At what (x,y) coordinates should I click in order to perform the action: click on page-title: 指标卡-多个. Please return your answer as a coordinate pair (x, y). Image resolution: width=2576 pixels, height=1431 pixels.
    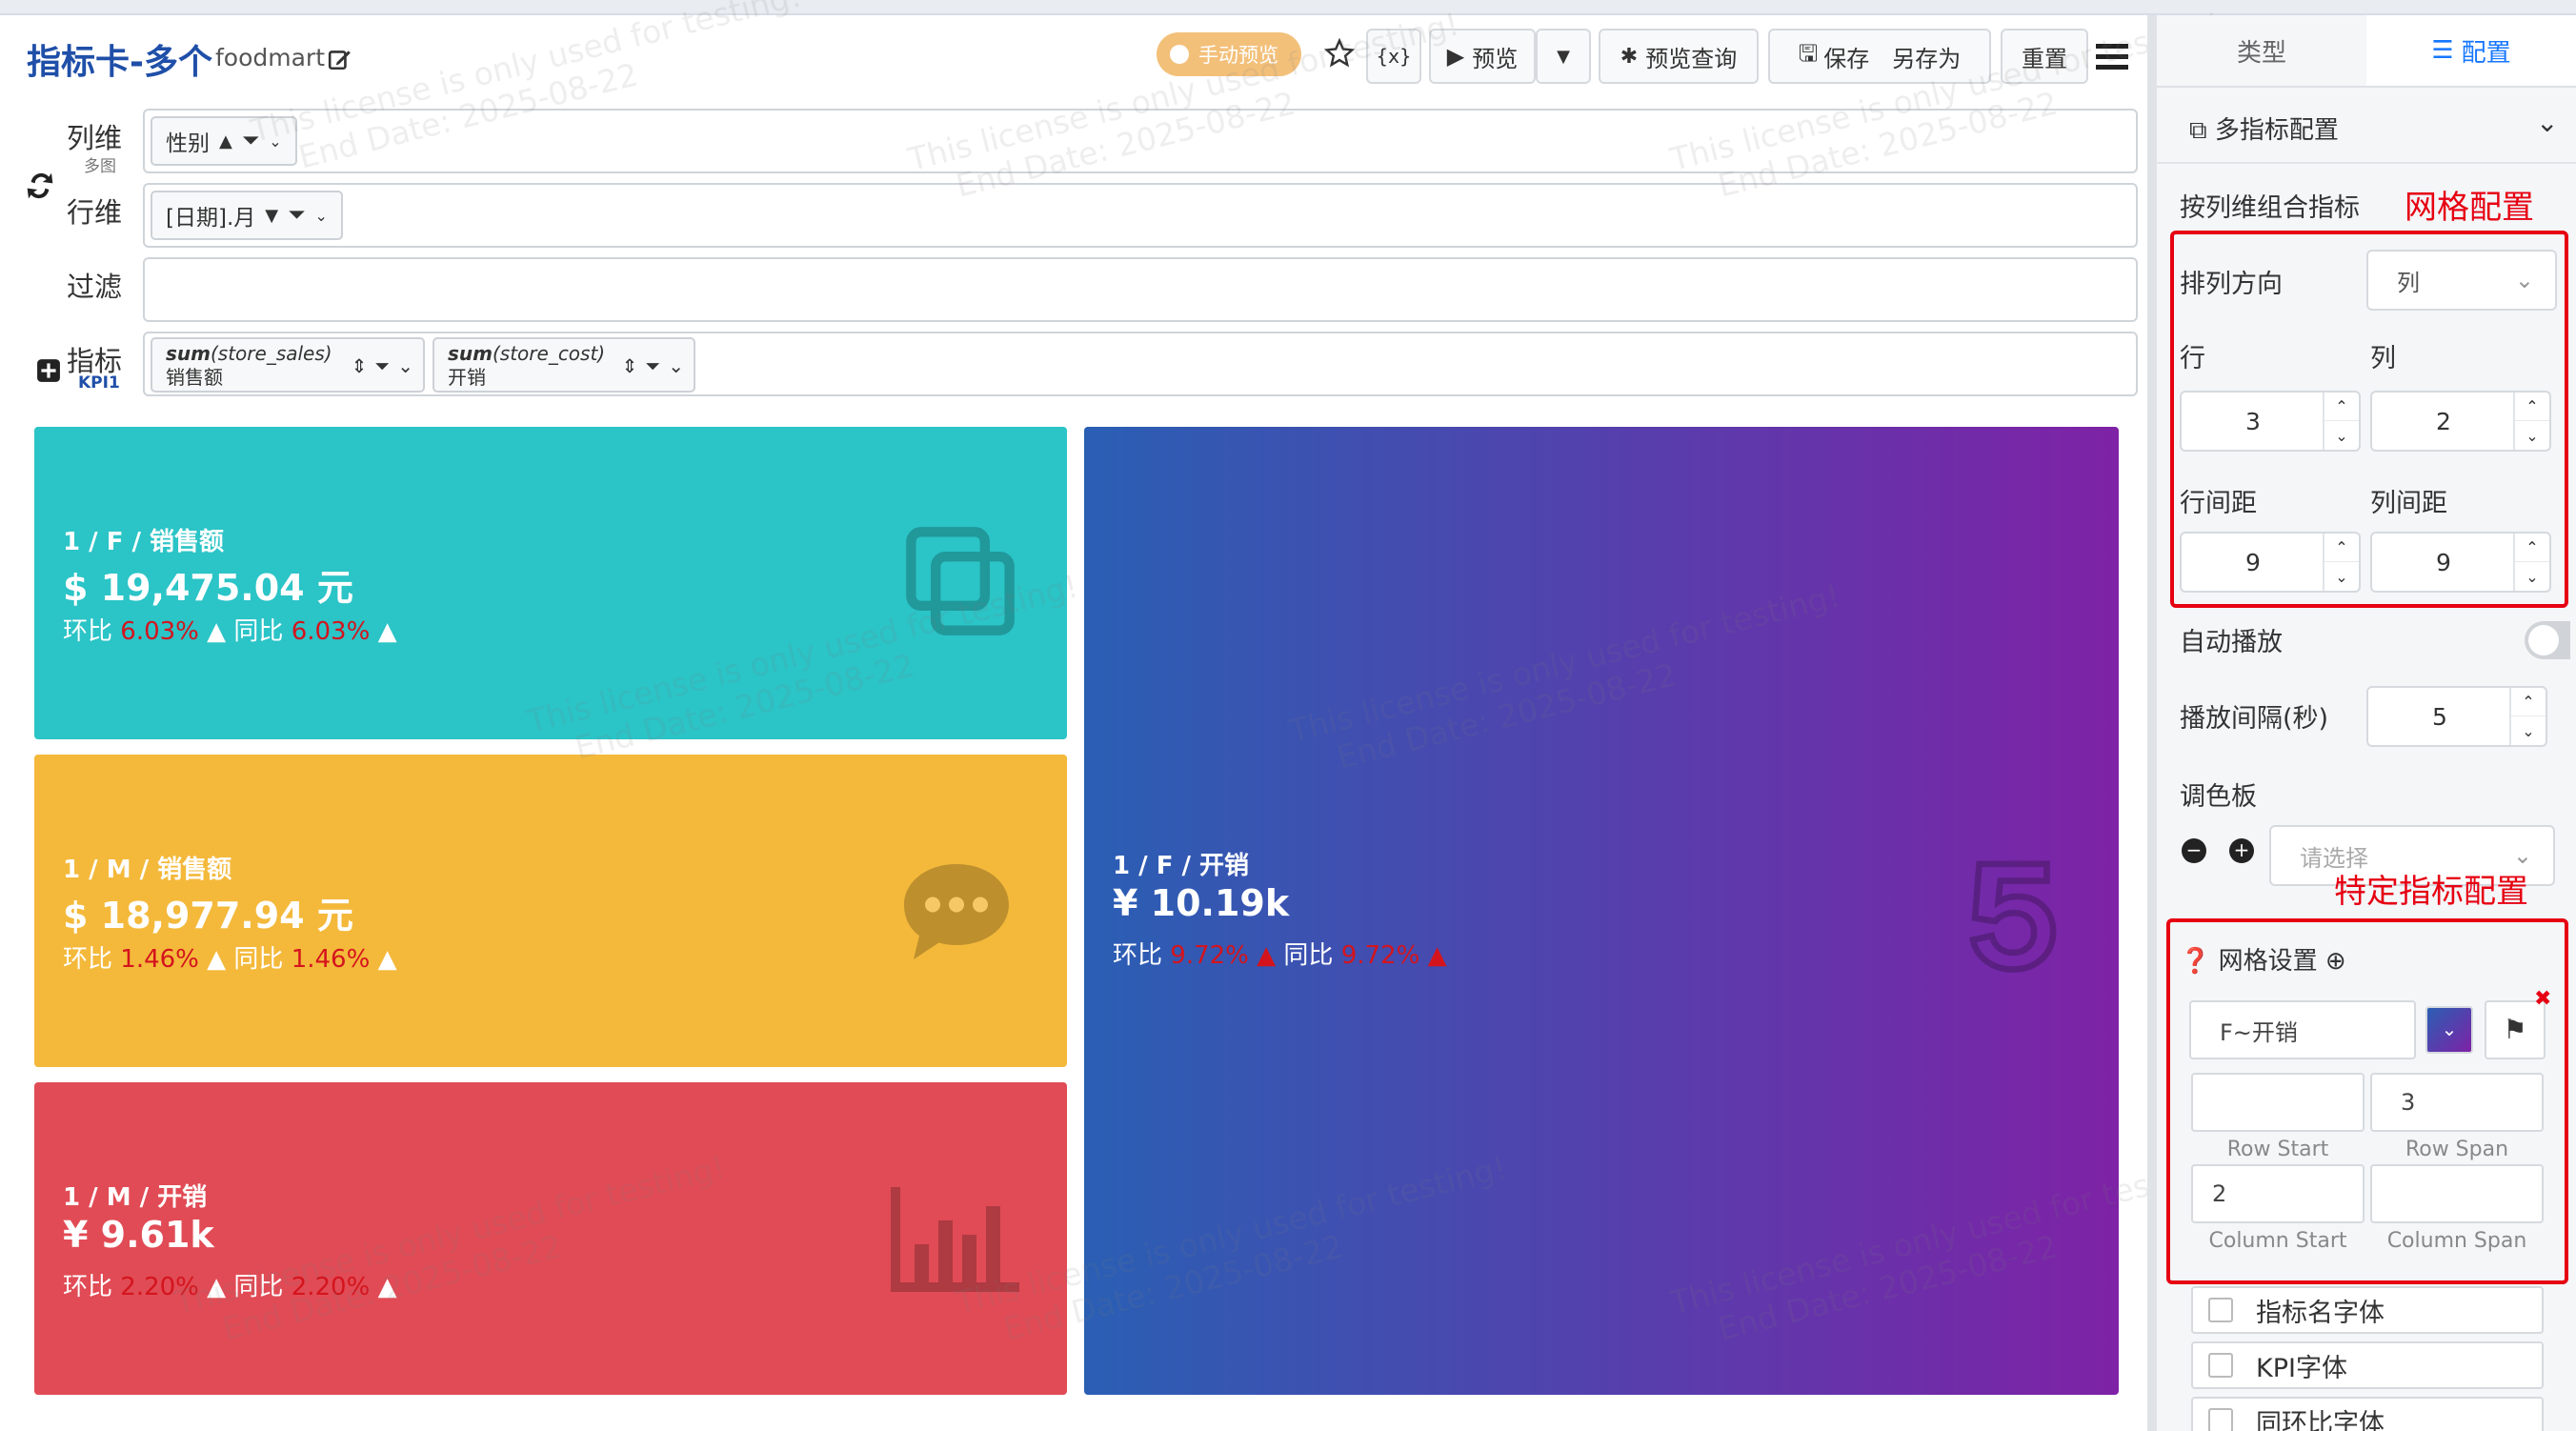
    Looking at the image, I should click on (120, 62).